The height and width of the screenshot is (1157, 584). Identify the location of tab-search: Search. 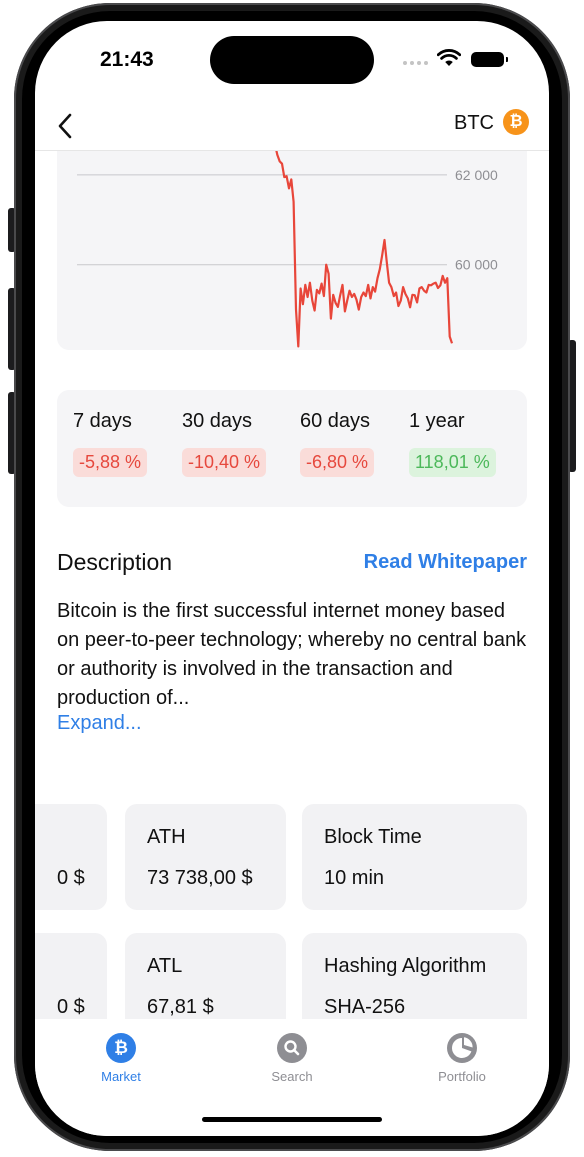
(292, 1058).